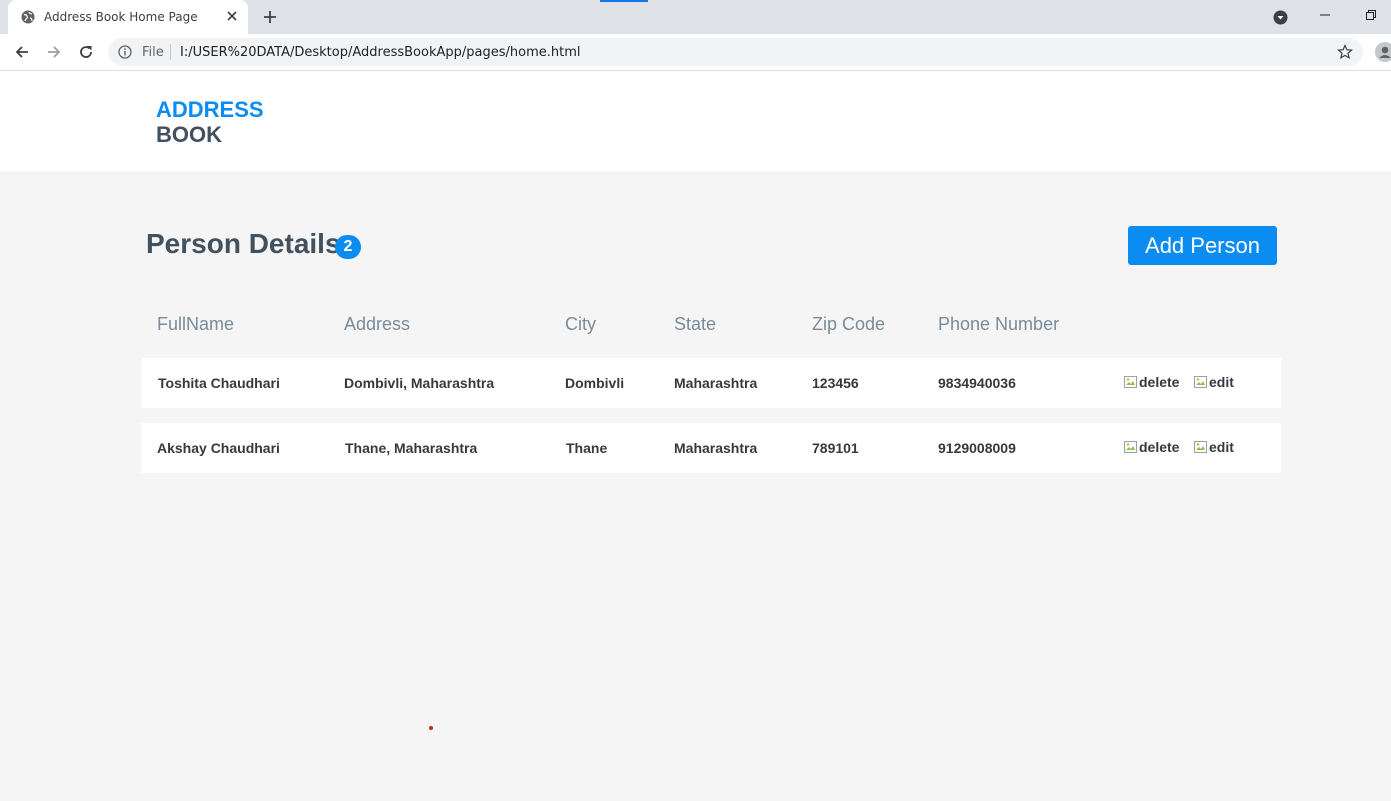 The height and width of the screenshot is (801, 1391). What do you see at coordinates (196, 324) in the screenshot?
I see `column-header-fullname: FullName` at bounding box center [196, 324].